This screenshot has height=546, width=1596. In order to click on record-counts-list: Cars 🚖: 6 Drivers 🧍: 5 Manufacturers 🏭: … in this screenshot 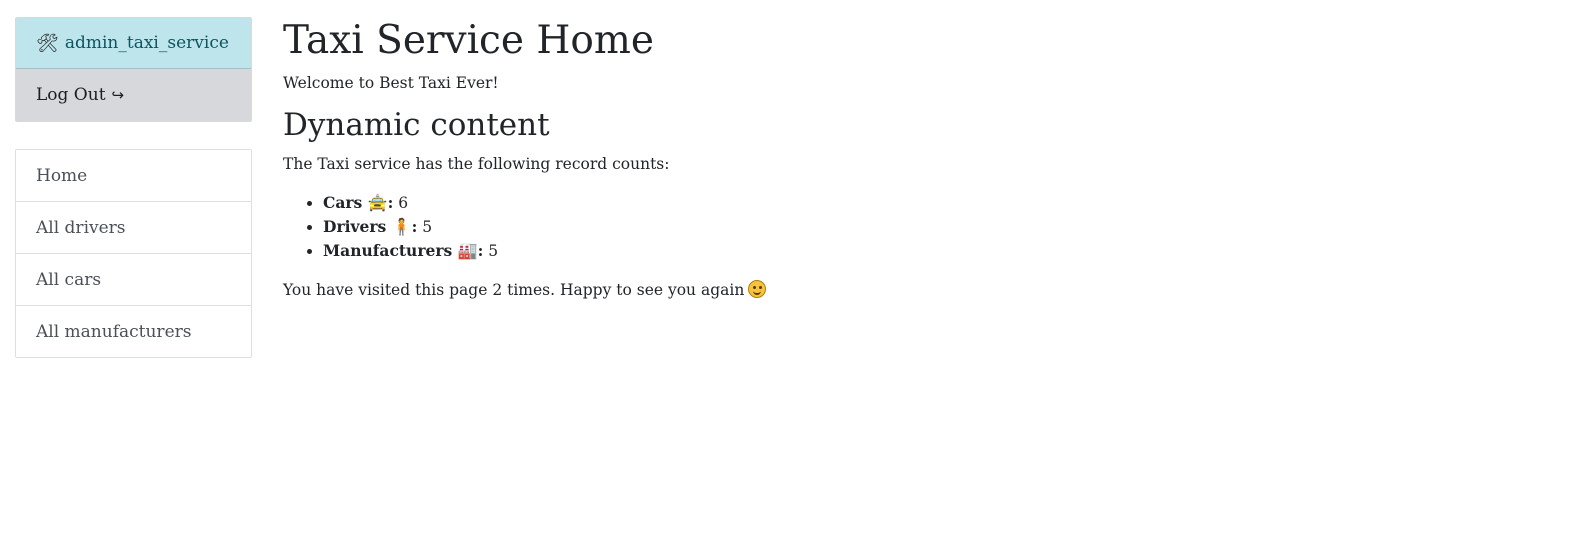, I will do `click(928, 227)`.